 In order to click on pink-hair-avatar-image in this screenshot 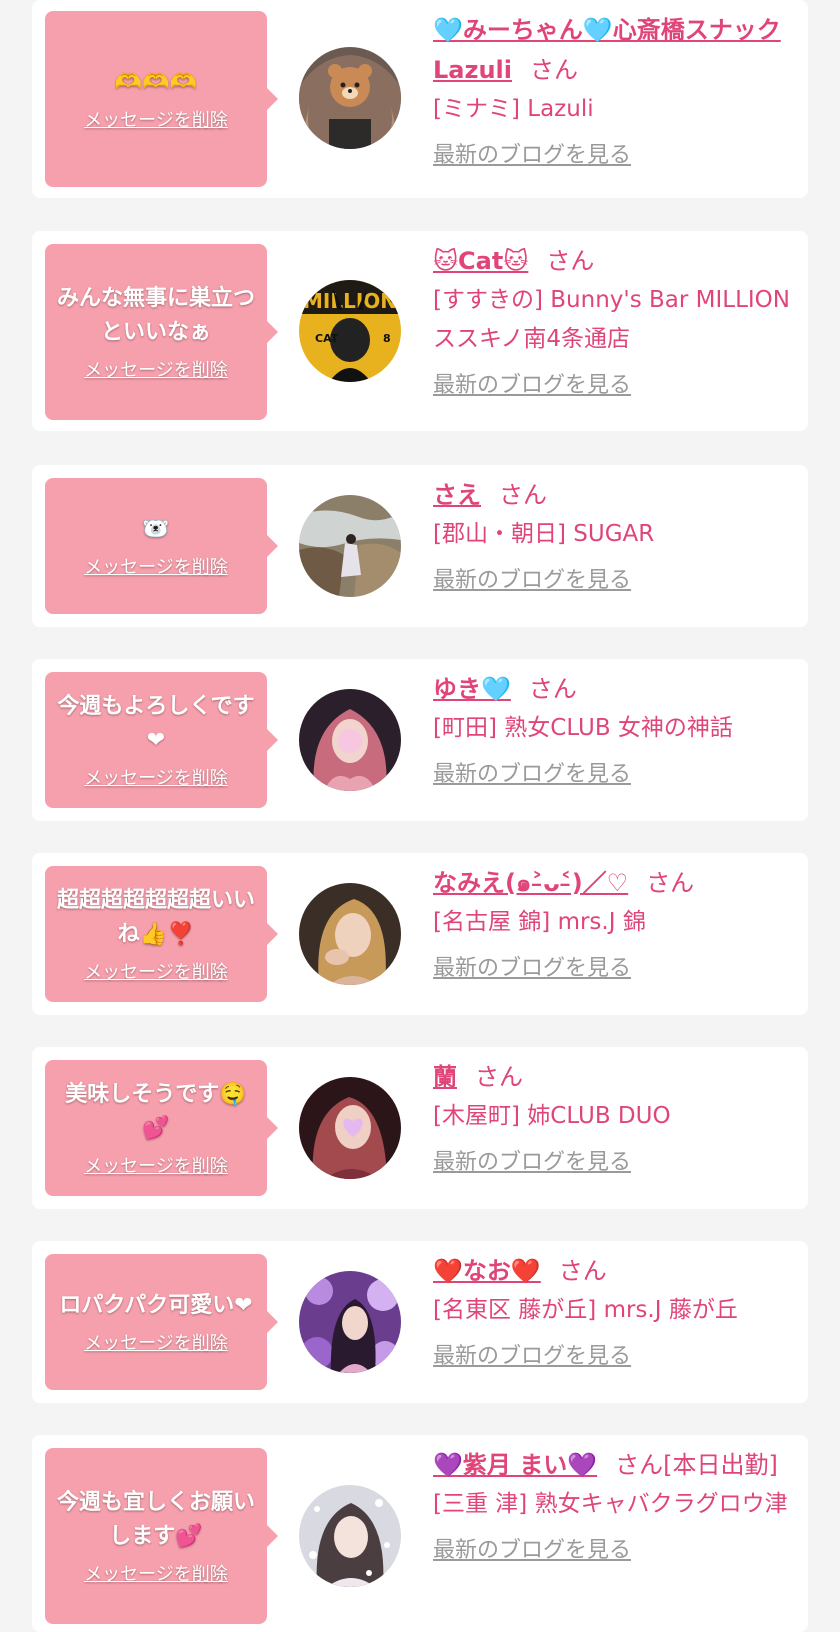, I will do `click(350, 740)`.